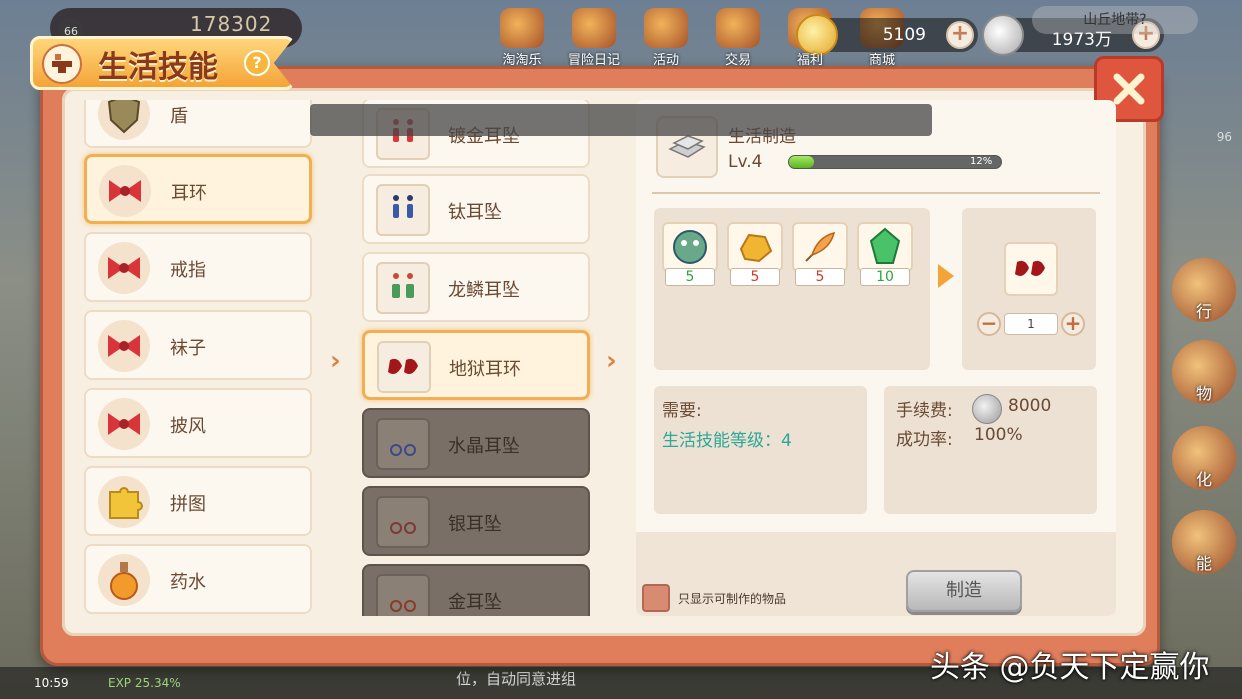 The height and width of the screenshot is (699, 1242). I want to click on skill-progress-text: 12%, so click(981, 161).